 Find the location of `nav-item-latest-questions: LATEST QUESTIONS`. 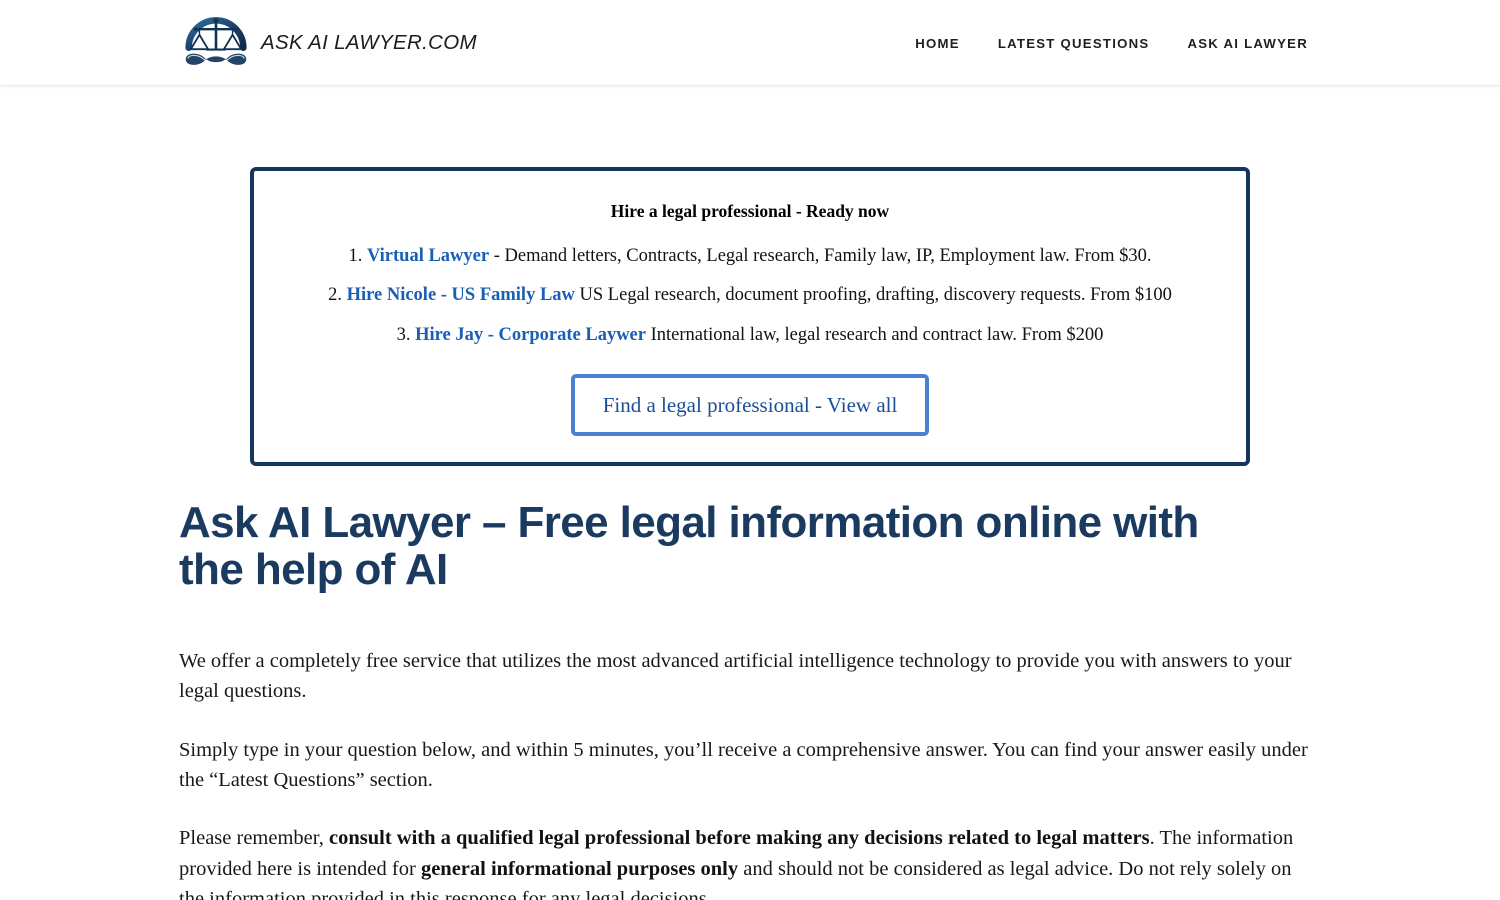

nav-item-latest-questions: LATEST QUESTIONS is located at coordinates (1074, 43).